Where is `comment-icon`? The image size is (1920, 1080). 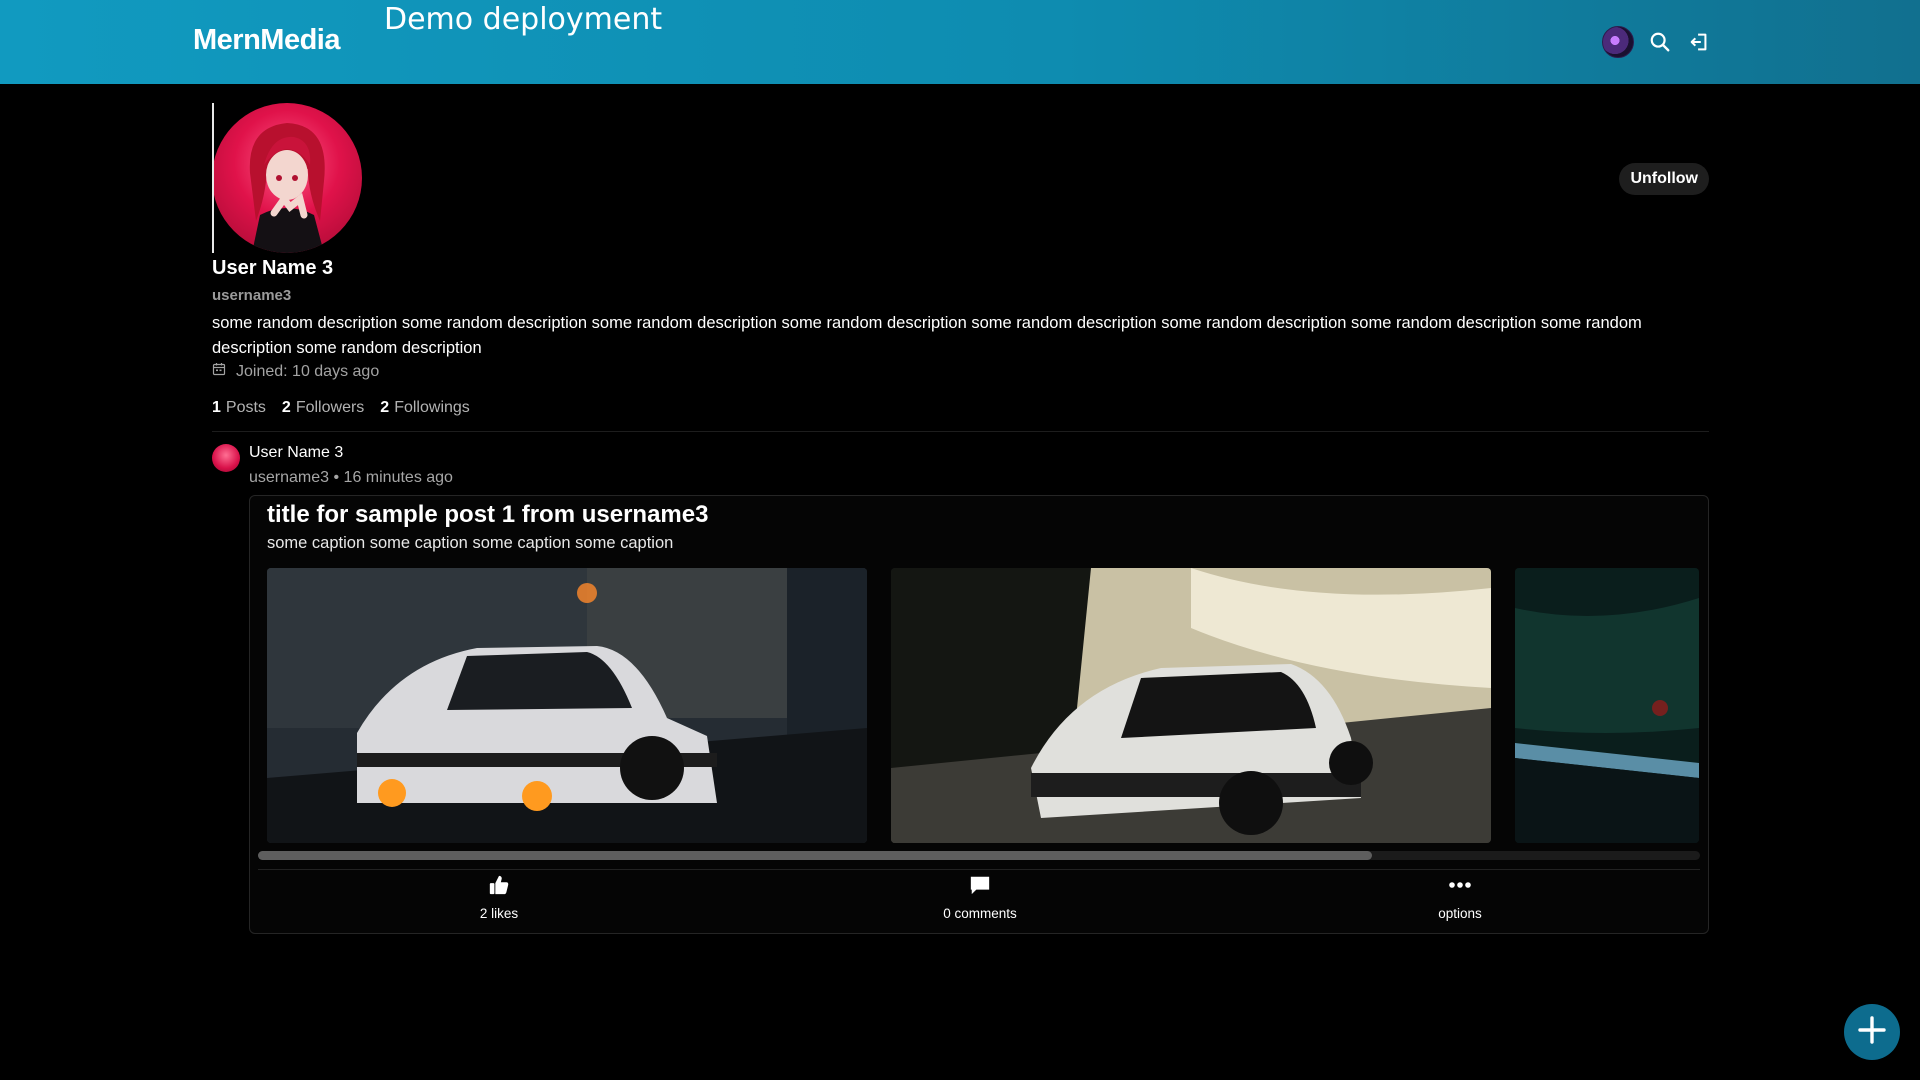
comment-icon is located at coordinates (980, 887).